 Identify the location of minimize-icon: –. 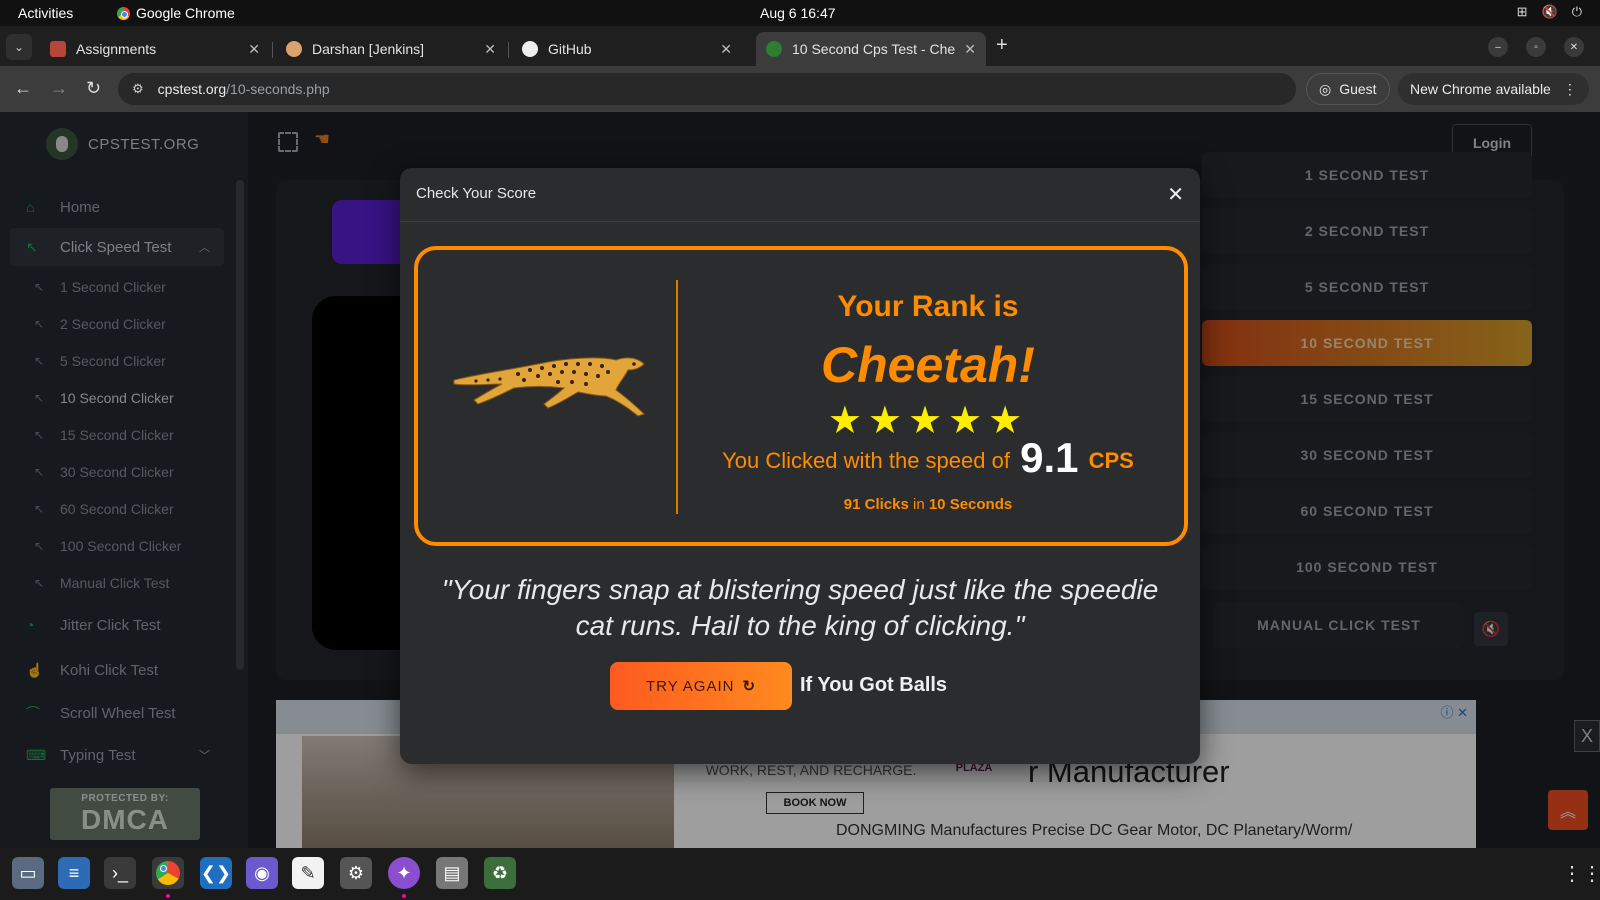
(1498, 47).